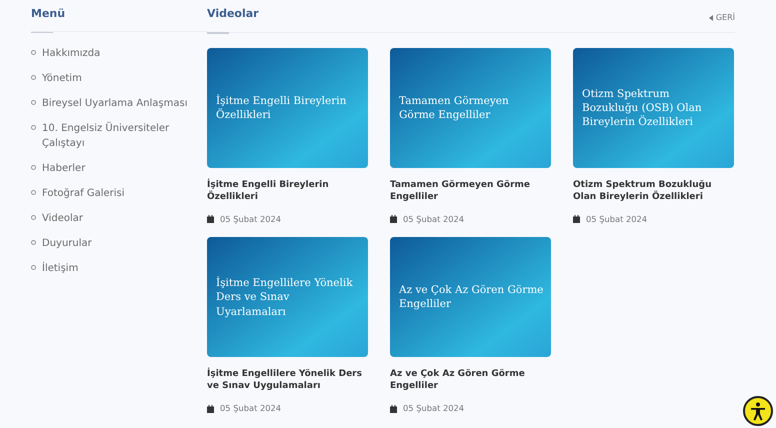  Describe the element at coordinates (285, 297) in the screenshot. I see `thumbnail-caption: İşitme Engellilere Yönelik Ders ve Sınav Uyarlamaları` at that location.